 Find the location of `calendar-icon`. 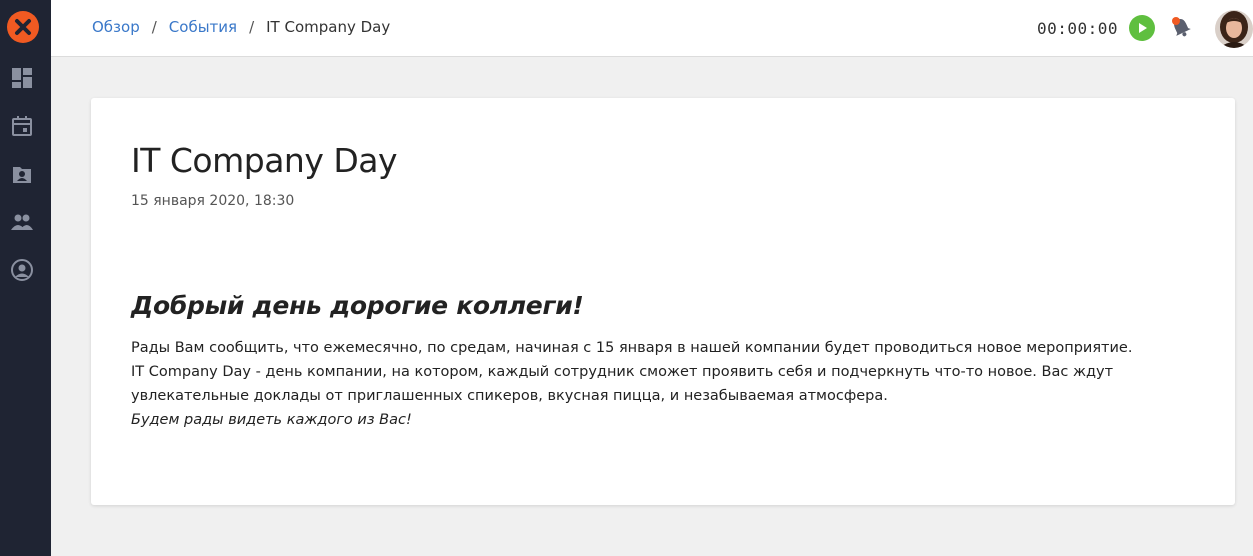

calendar-icon is located at coordinates (22, 126).